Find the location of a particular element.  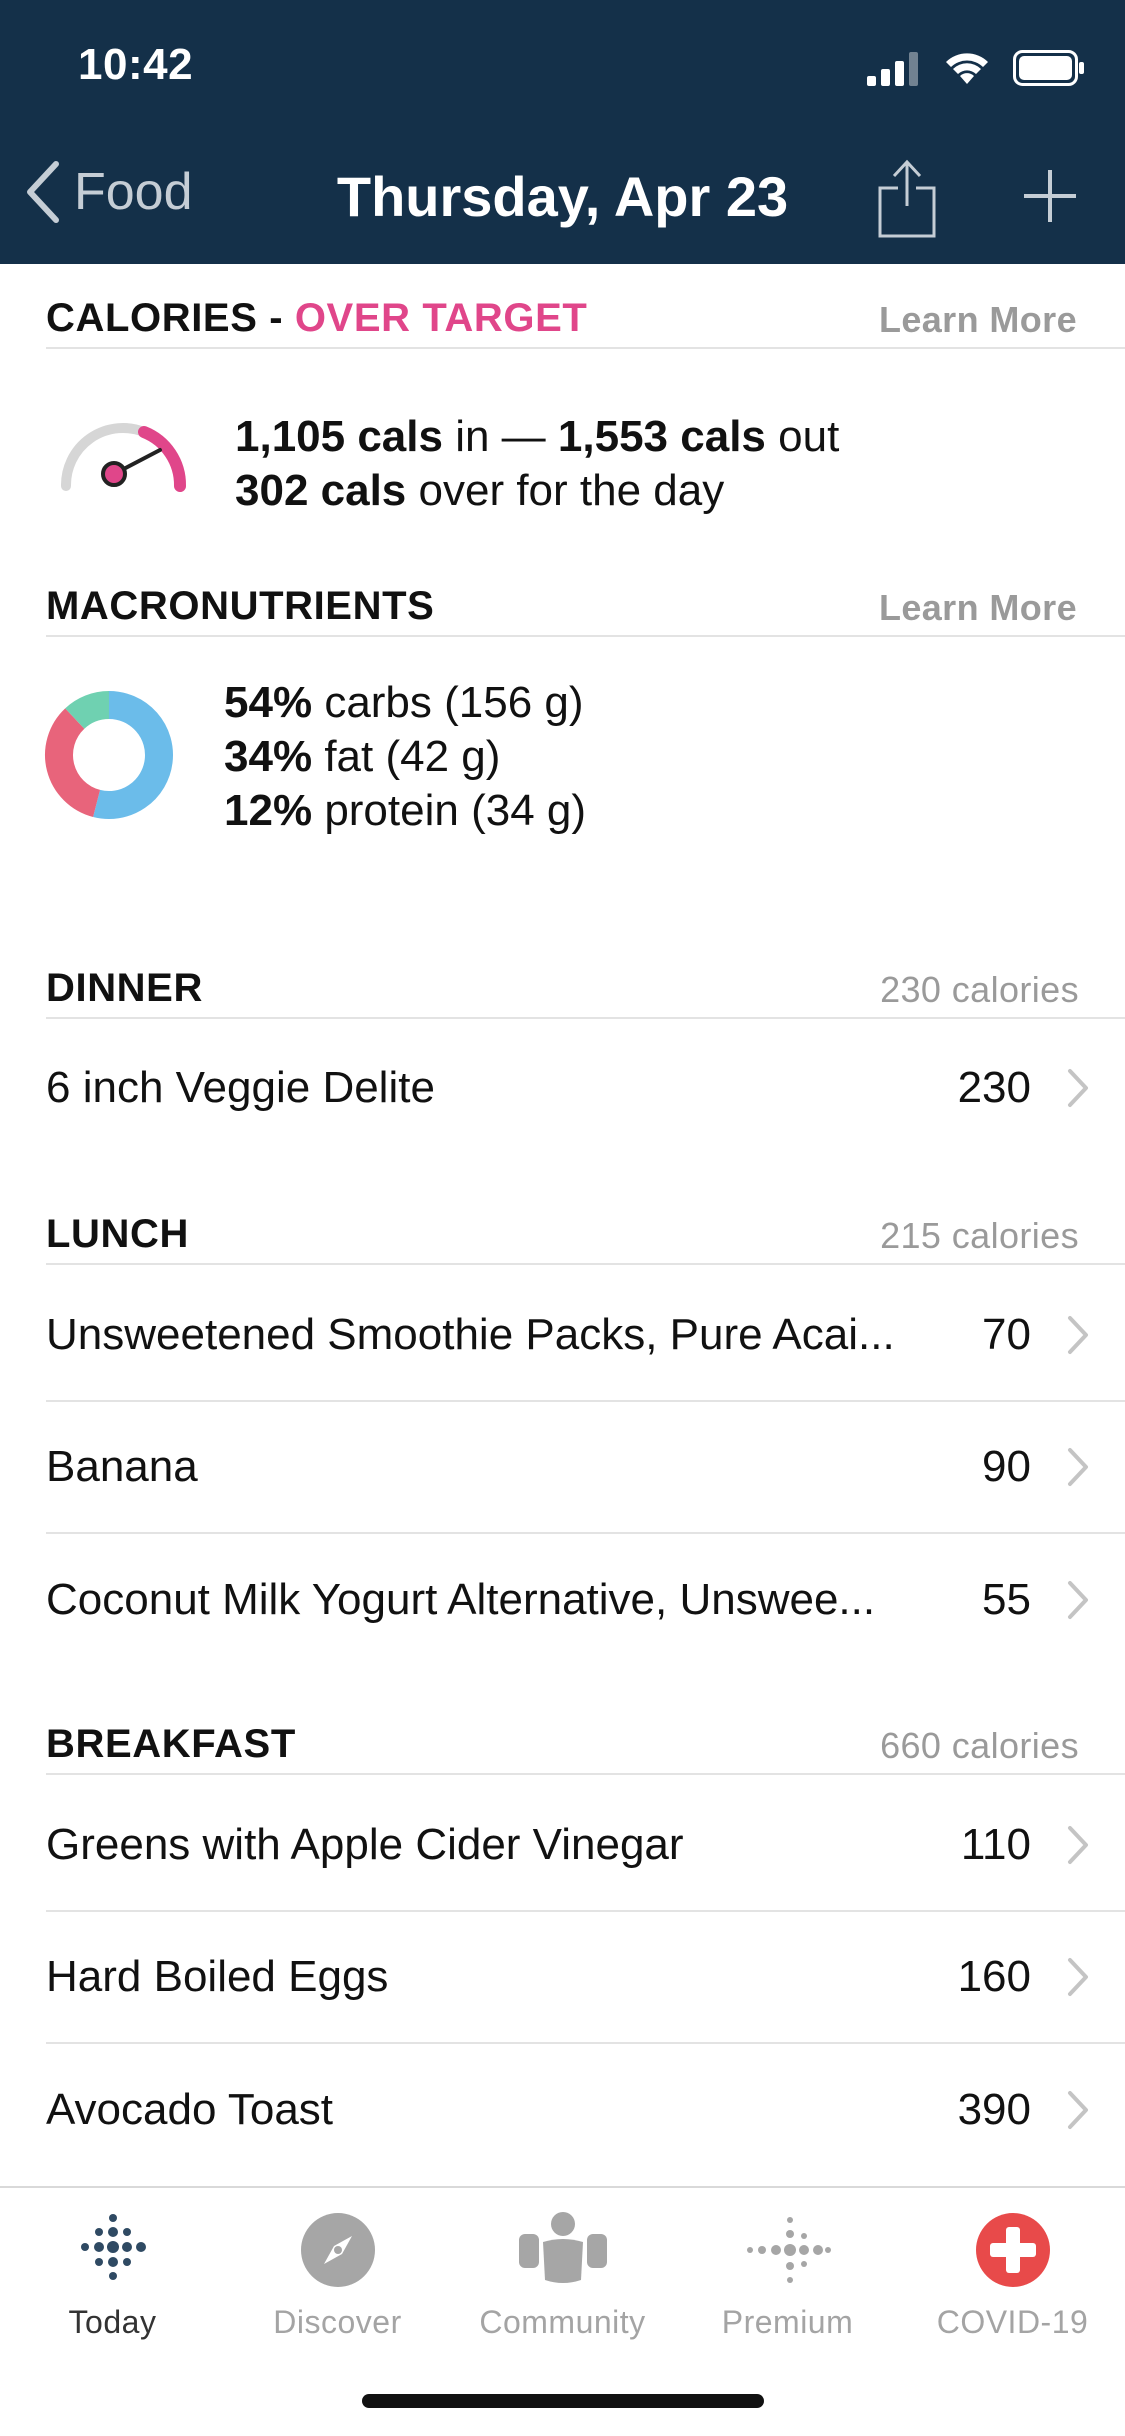

food-calories: 70 is located at coordinates (1006, 1334).